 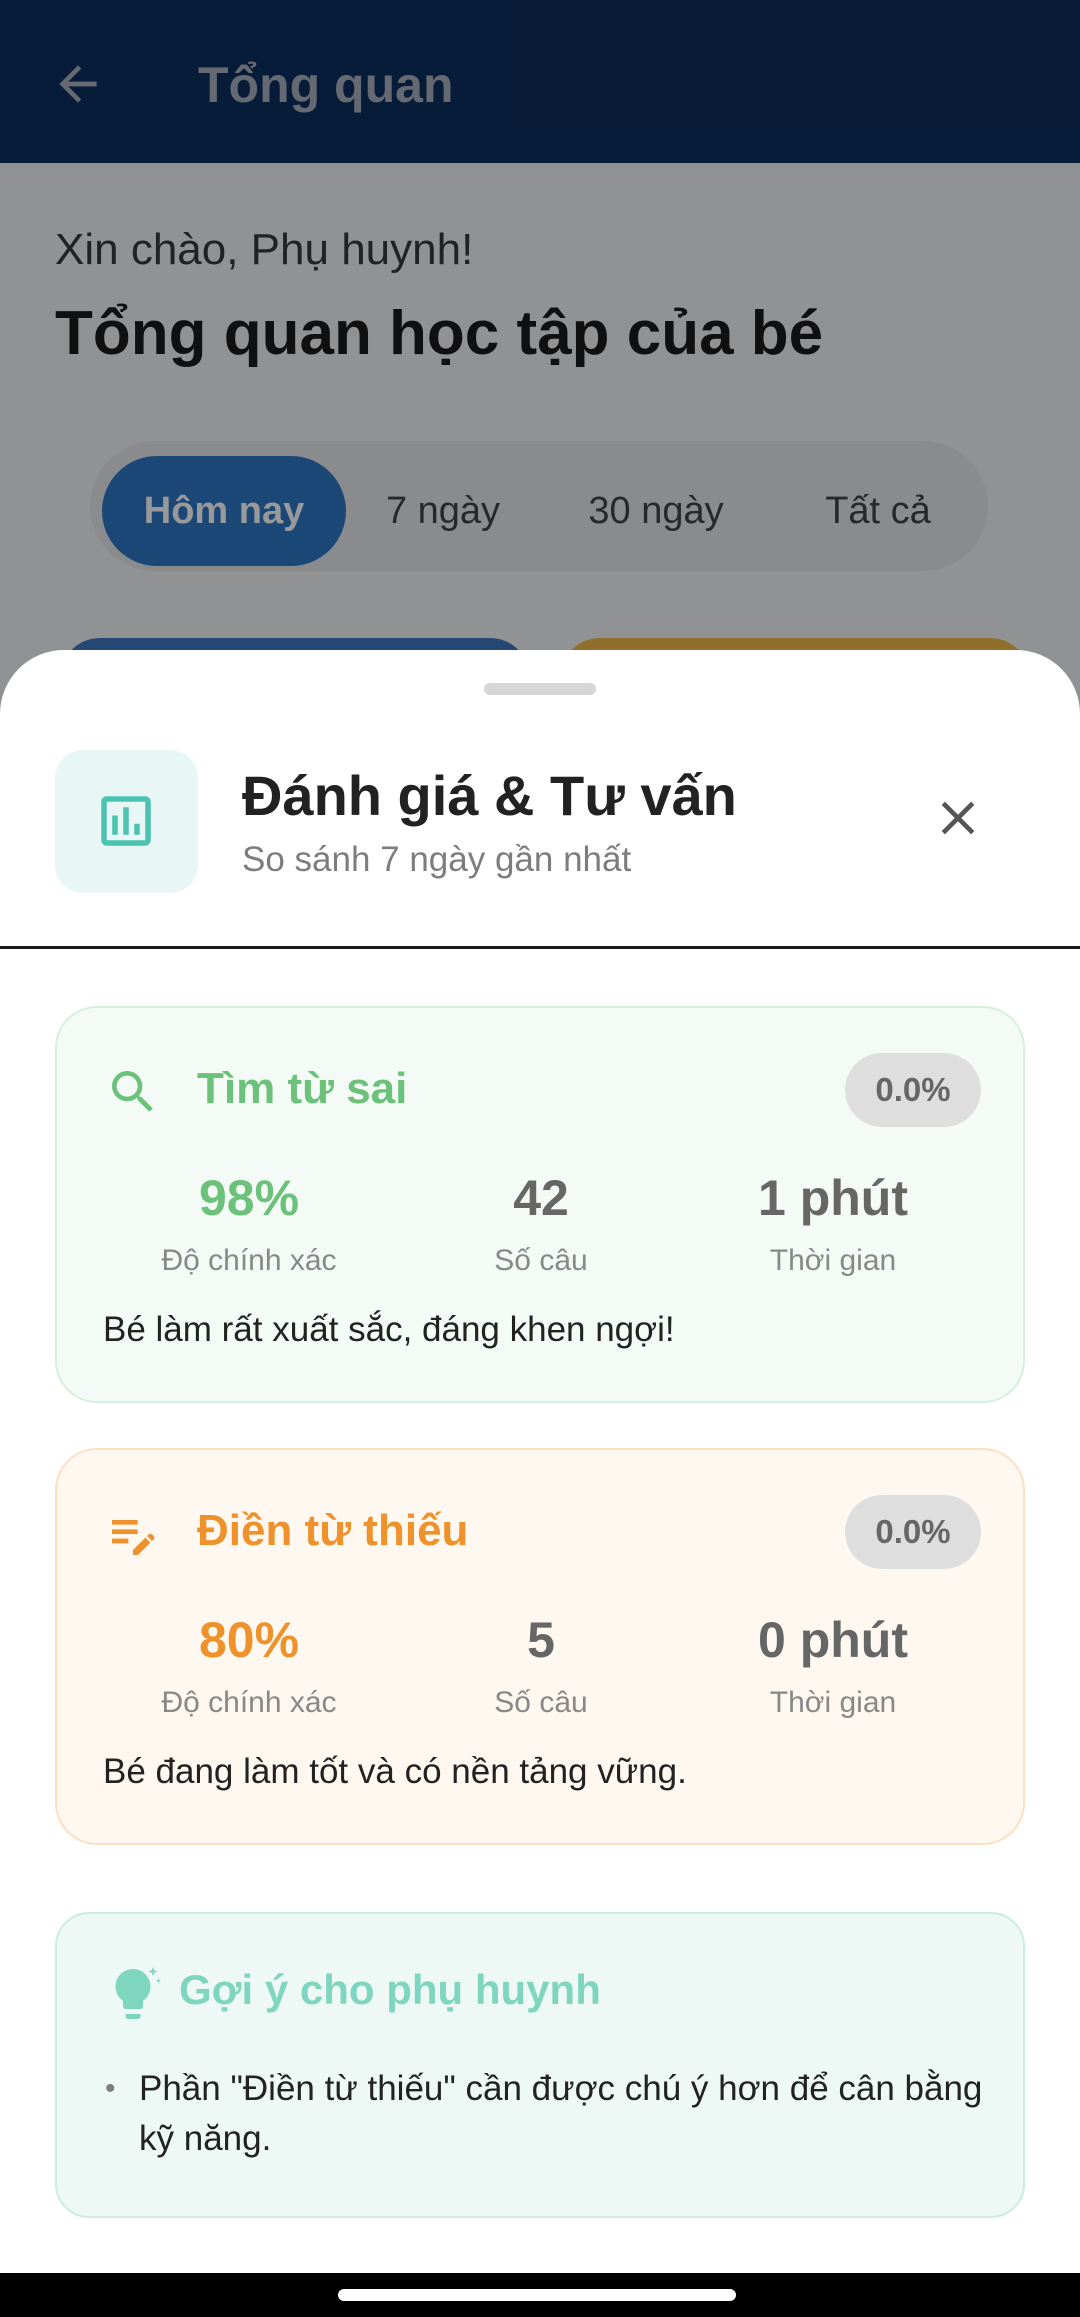 What do you see at coordinates (138, 1993) in the screenshot?
I see `lightbulb-icon` at bounding box center [138, 1993].